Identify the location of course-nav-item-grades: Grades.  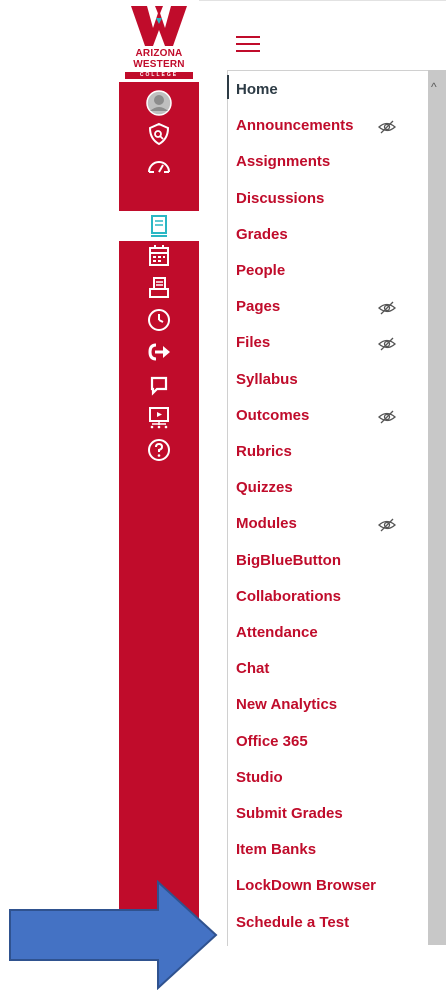
(262, 234).